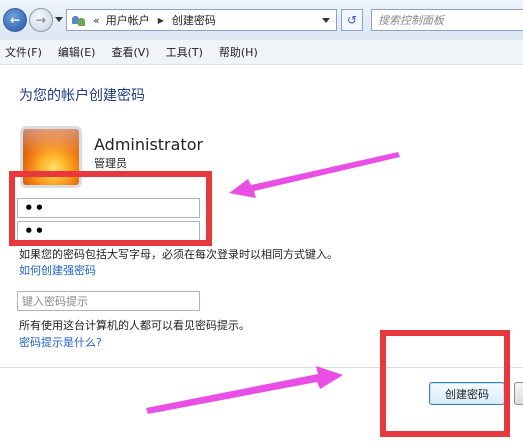  I want to click on page-title: 为您的帐户创建密码, so click(82, 96).